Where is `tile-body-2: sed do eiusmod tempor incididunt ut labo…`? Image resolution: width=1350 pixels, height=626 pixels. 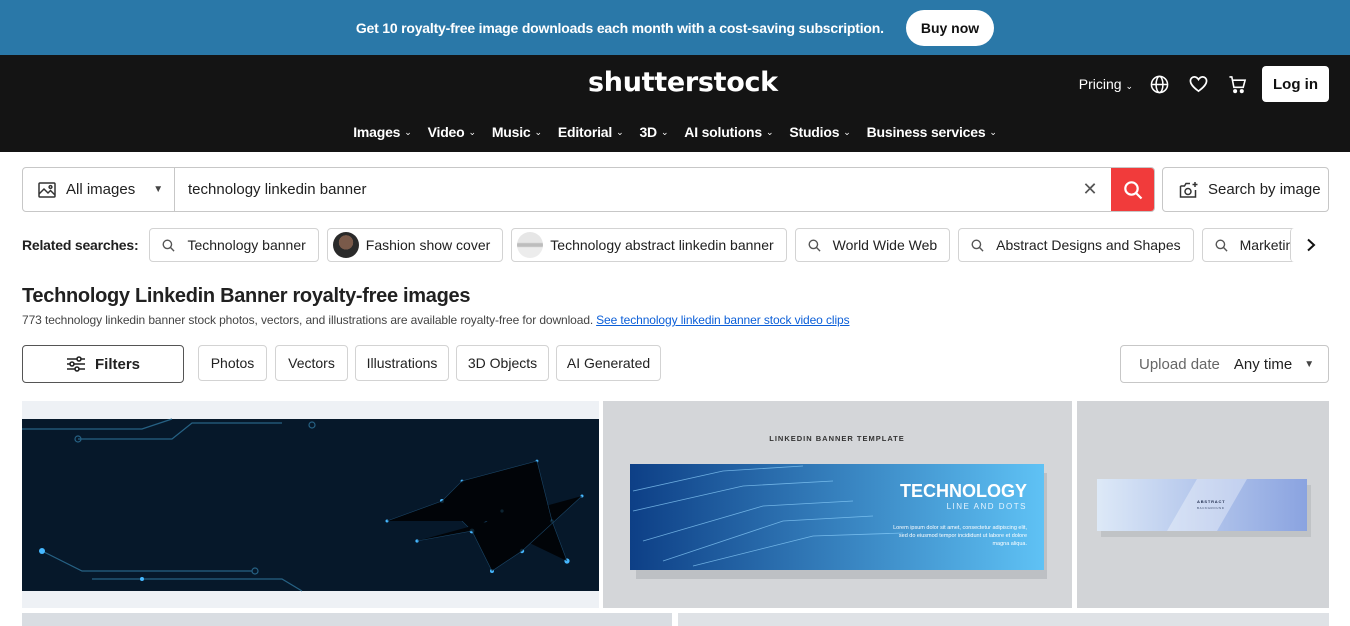
tile-body-2: sed do eiusmod tempor incididunt ut labo… is located at coordinates (963, 536).